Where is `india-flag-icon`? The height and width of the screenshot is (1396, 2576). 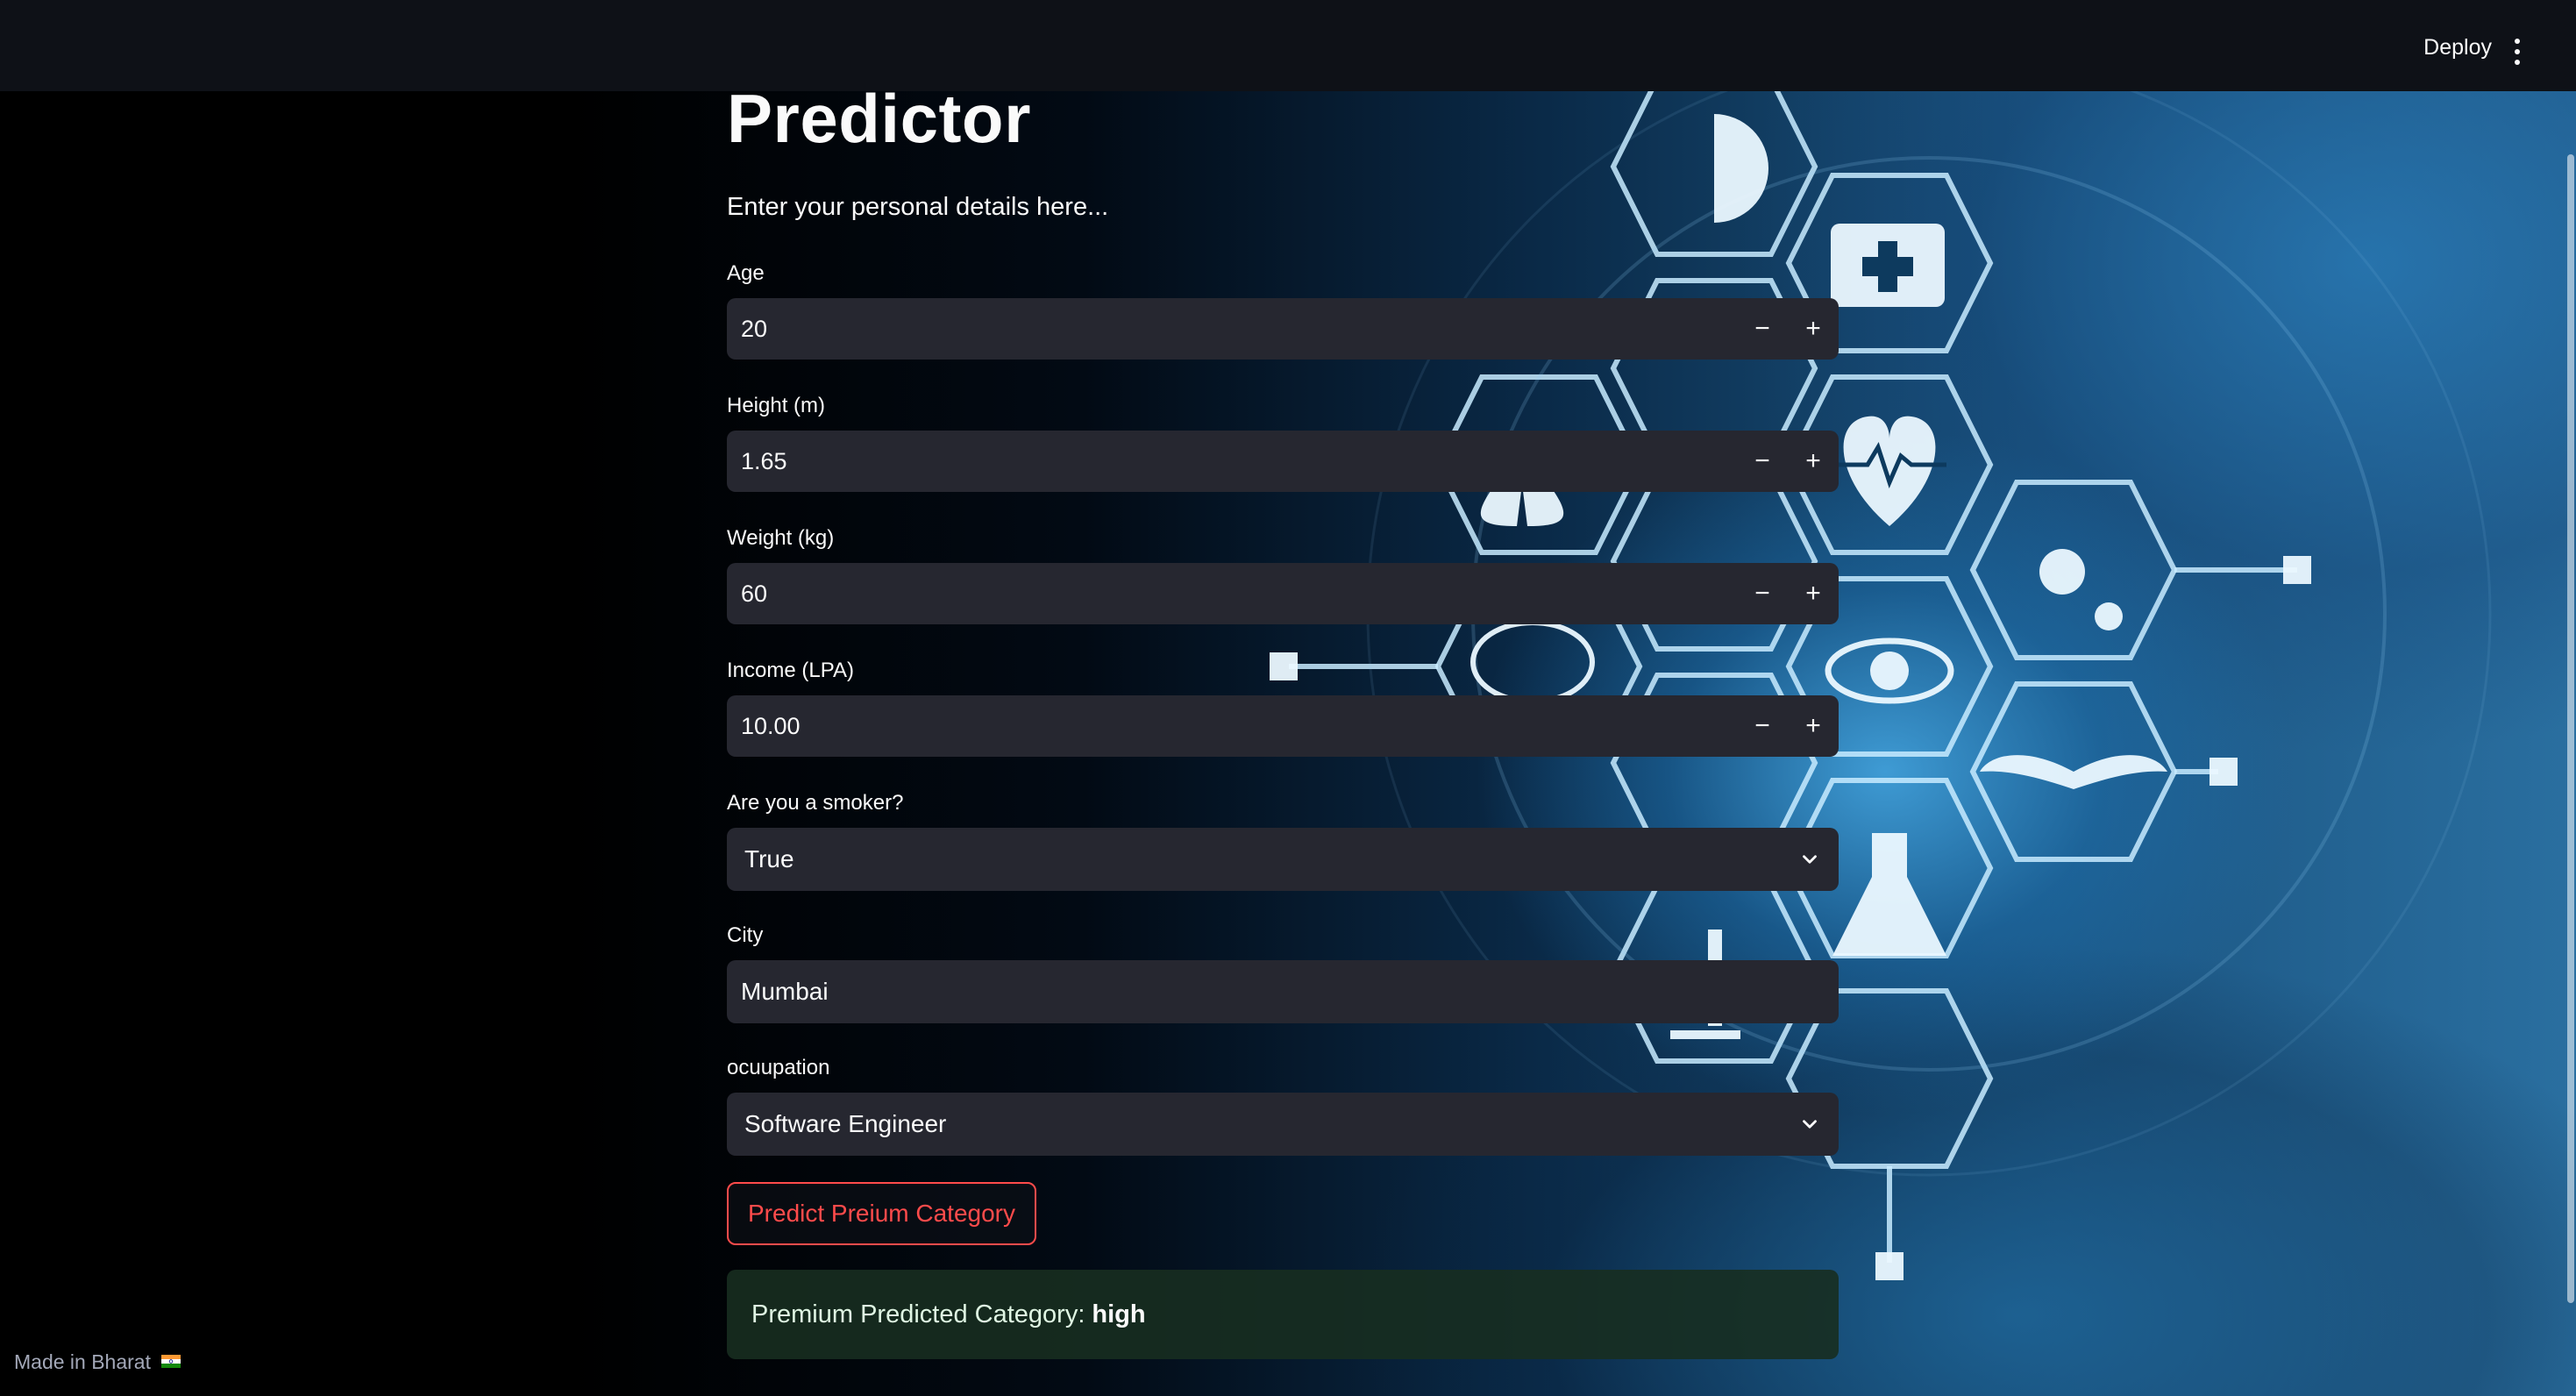 india-flag-icon is located at coordinates (171, 1362).